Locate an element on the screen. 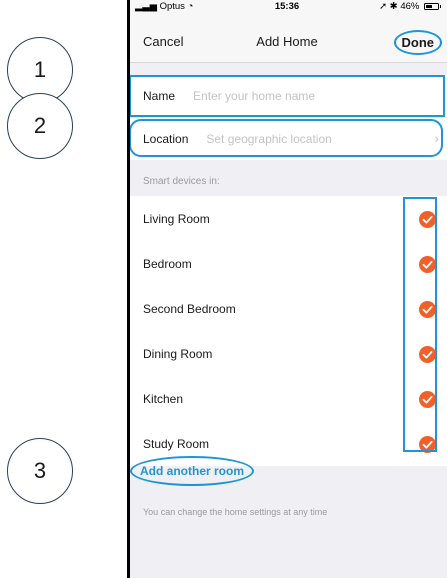 The image size is (447, 578). done-button: Done is located at coordinates (417, 42).